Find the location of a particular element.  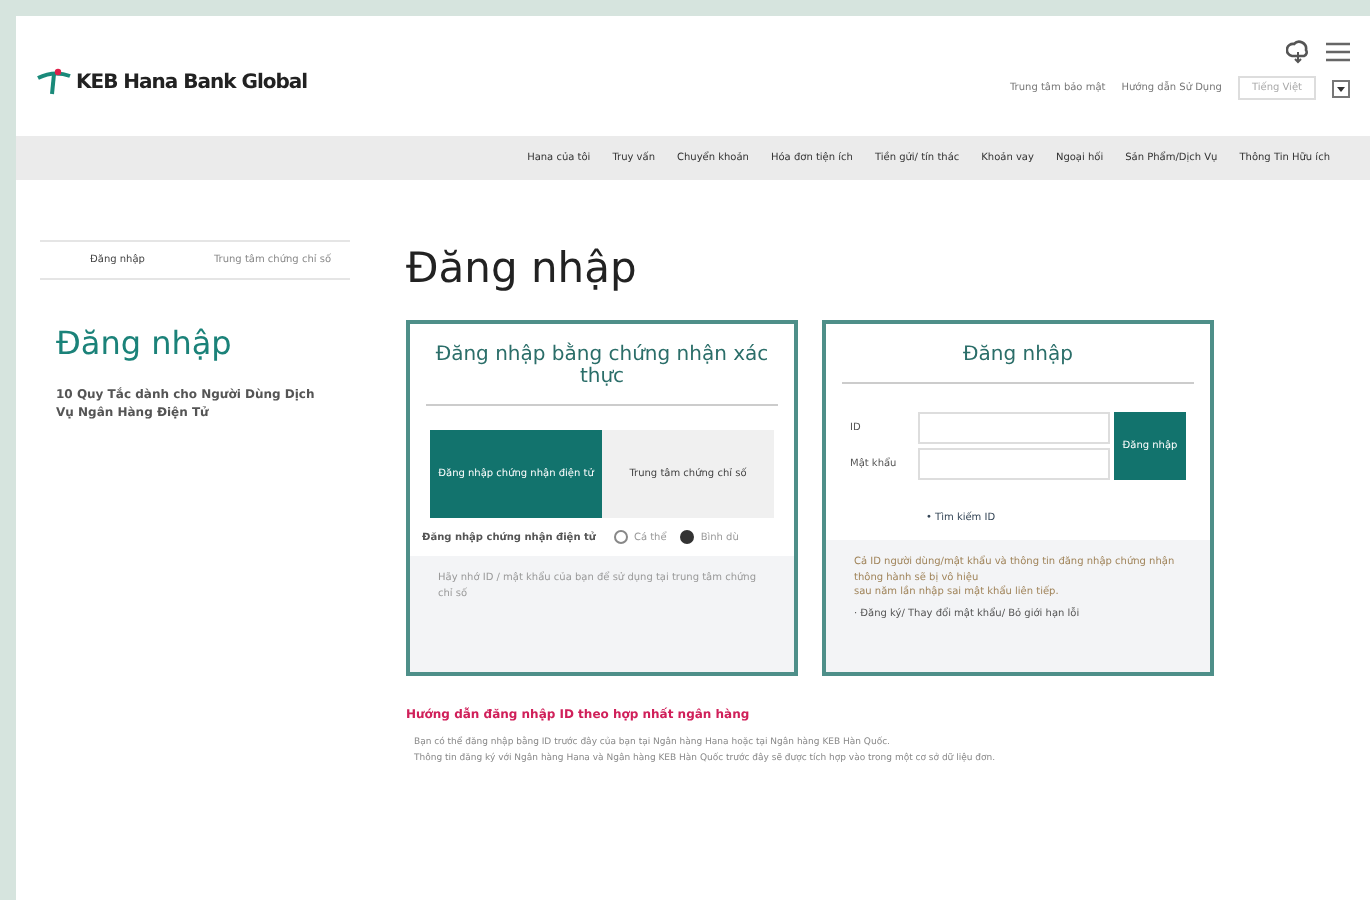

panel-title: Đăng nhập bằng chứng nhận xác thực is located at coordinates (602, 375).